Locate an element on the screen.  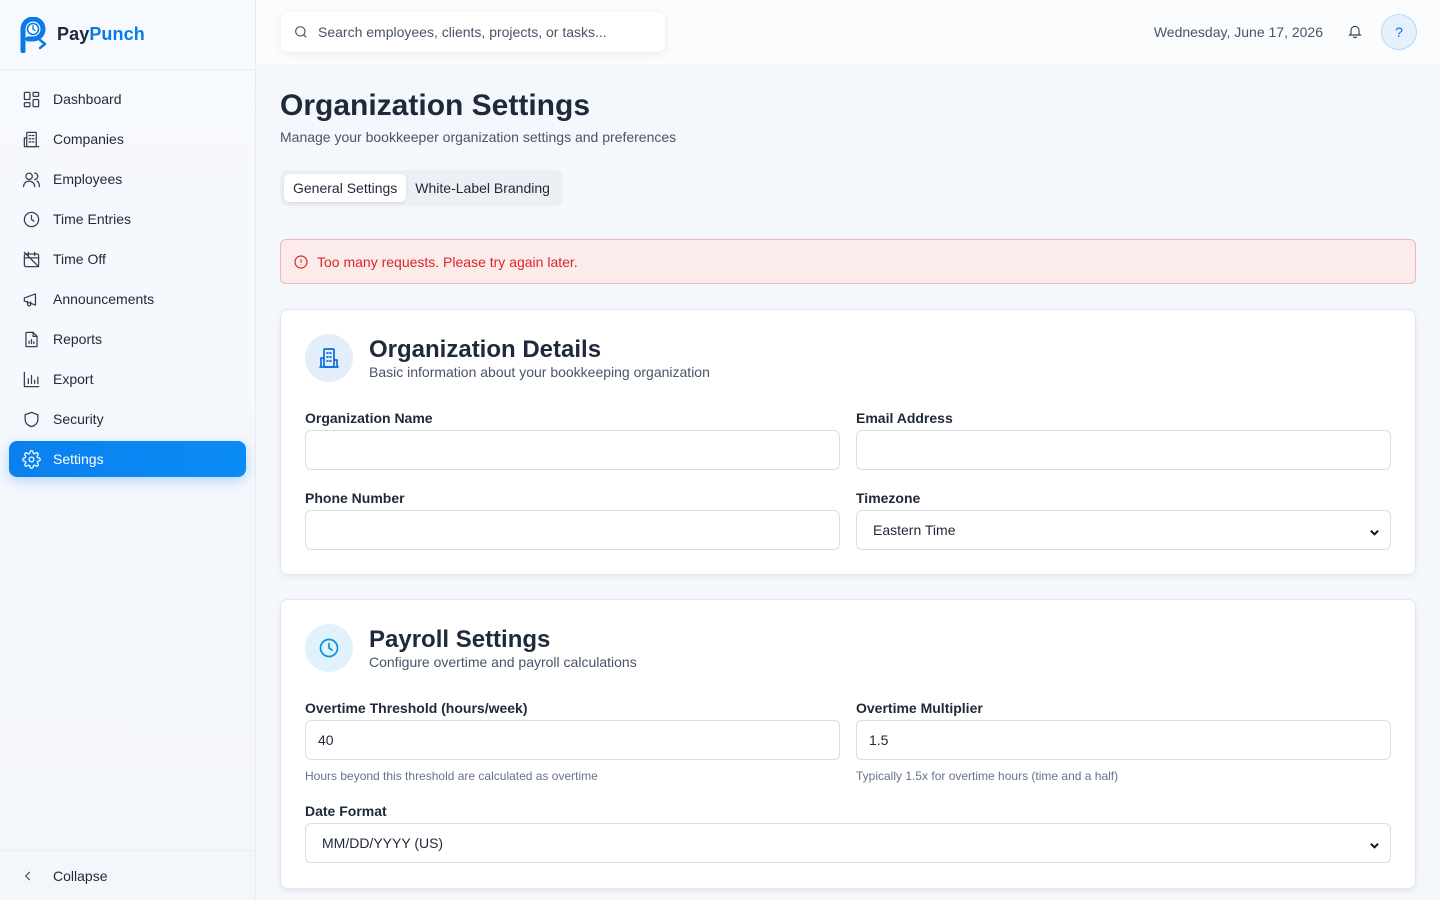
settings-tabs: General Settings White-Label Branding is located at coordinates (421, 188).